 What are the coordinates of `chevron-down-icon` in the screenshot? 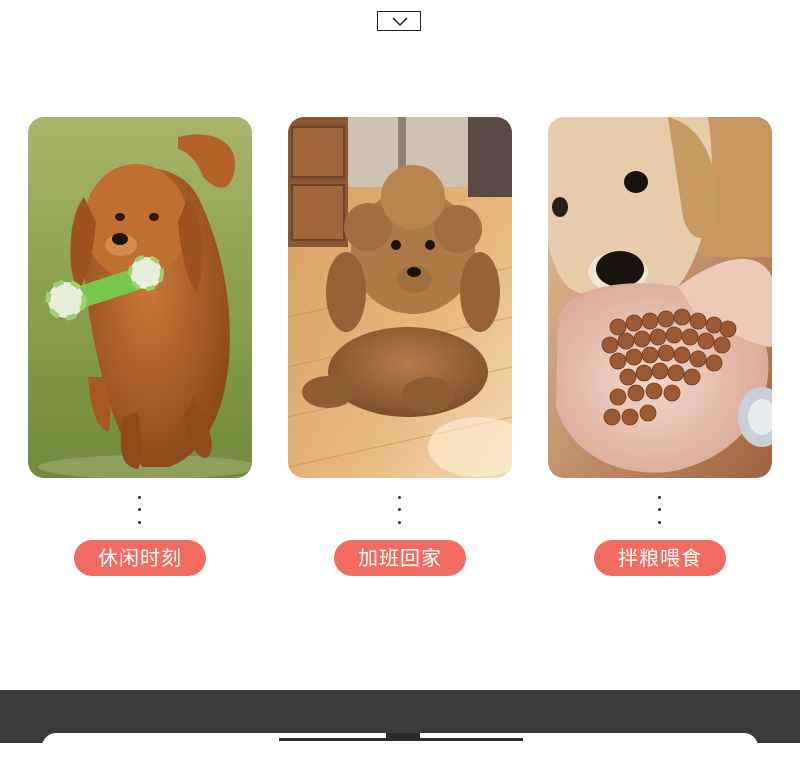 It's located at (400, 22).